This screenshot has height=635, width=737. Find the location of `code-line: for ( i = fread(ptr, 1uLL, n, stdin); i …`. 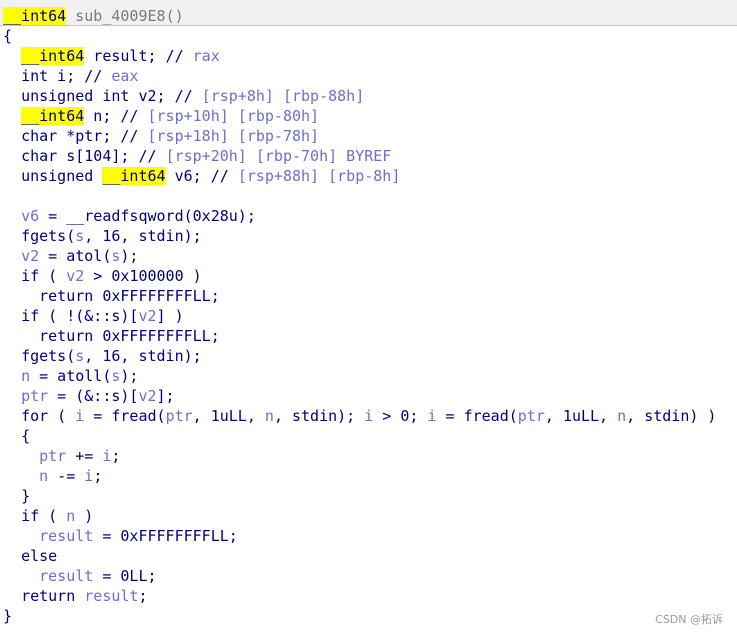

code-line: for ( i = fread(ptr, 1uLL, n, stdin); i … is located at coordinates (369, 416).